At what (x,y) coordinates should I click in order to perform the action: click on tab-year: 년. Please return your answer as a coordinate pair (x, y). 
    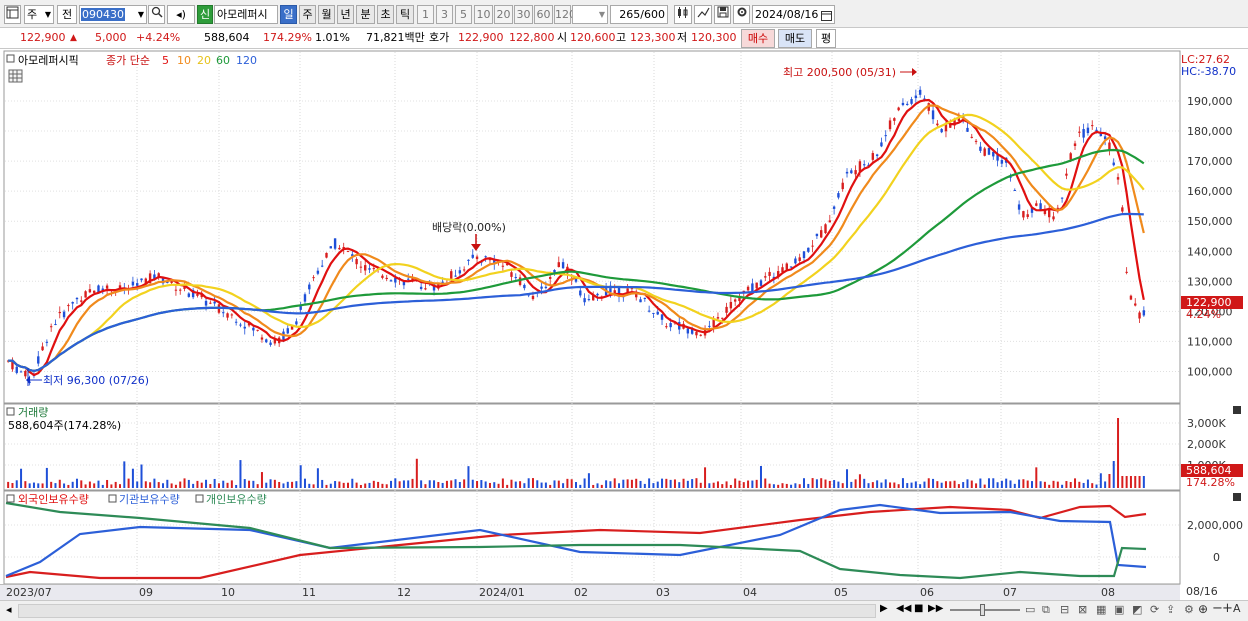
    Looking at the image, I should click on (345, 14).